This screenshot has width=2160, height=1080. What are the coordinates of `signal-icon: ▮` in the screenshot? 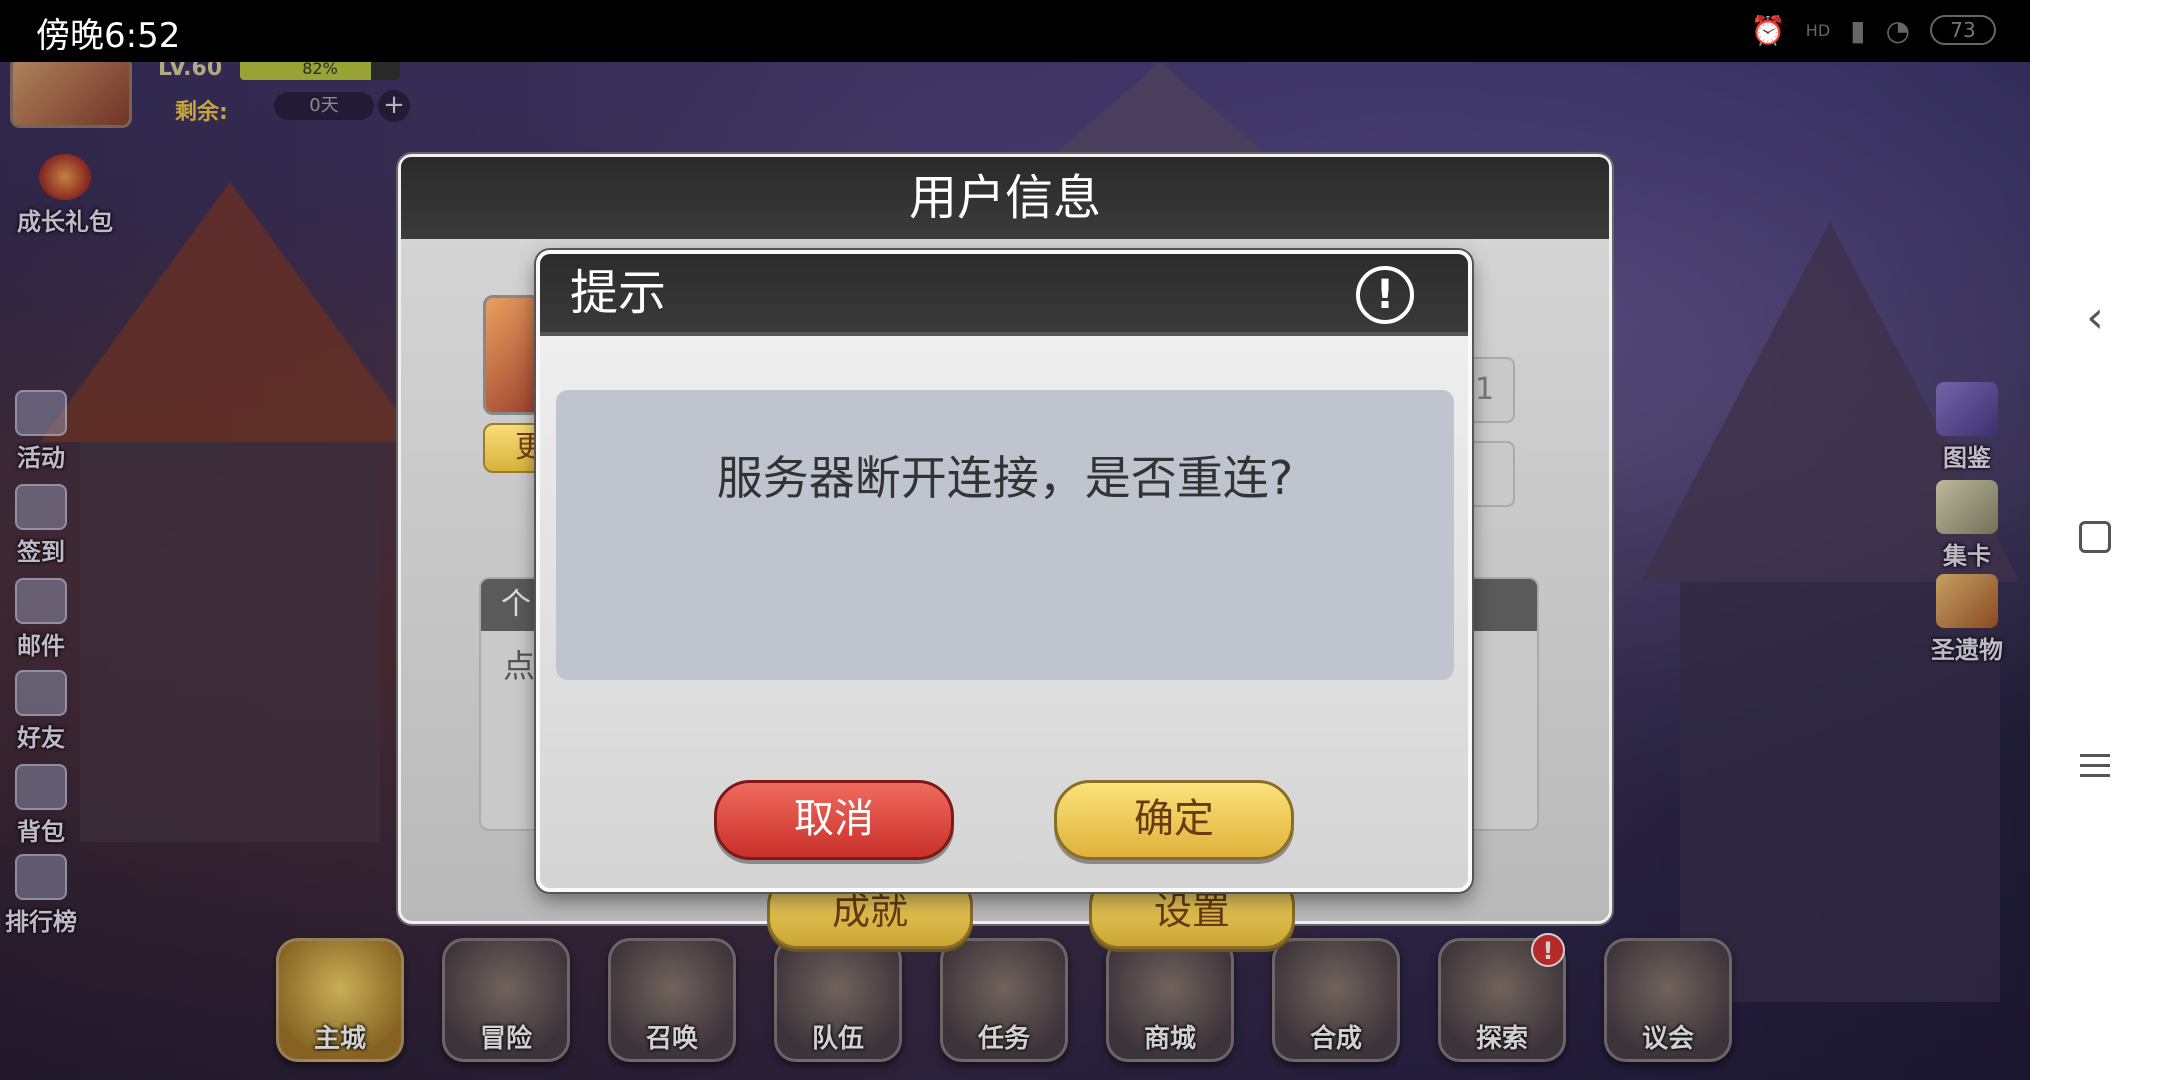 It's located at (1858, 30).